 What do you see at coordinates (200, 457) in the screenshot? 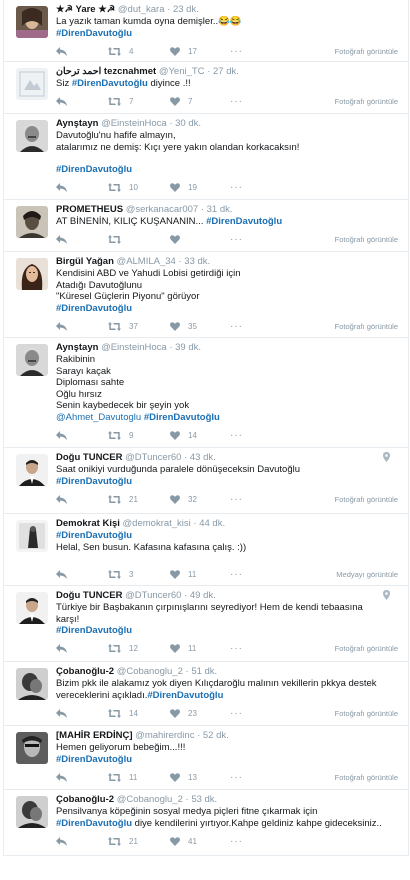
I see `timestamp: · 43 dk.` at bounding box center [200, 457].